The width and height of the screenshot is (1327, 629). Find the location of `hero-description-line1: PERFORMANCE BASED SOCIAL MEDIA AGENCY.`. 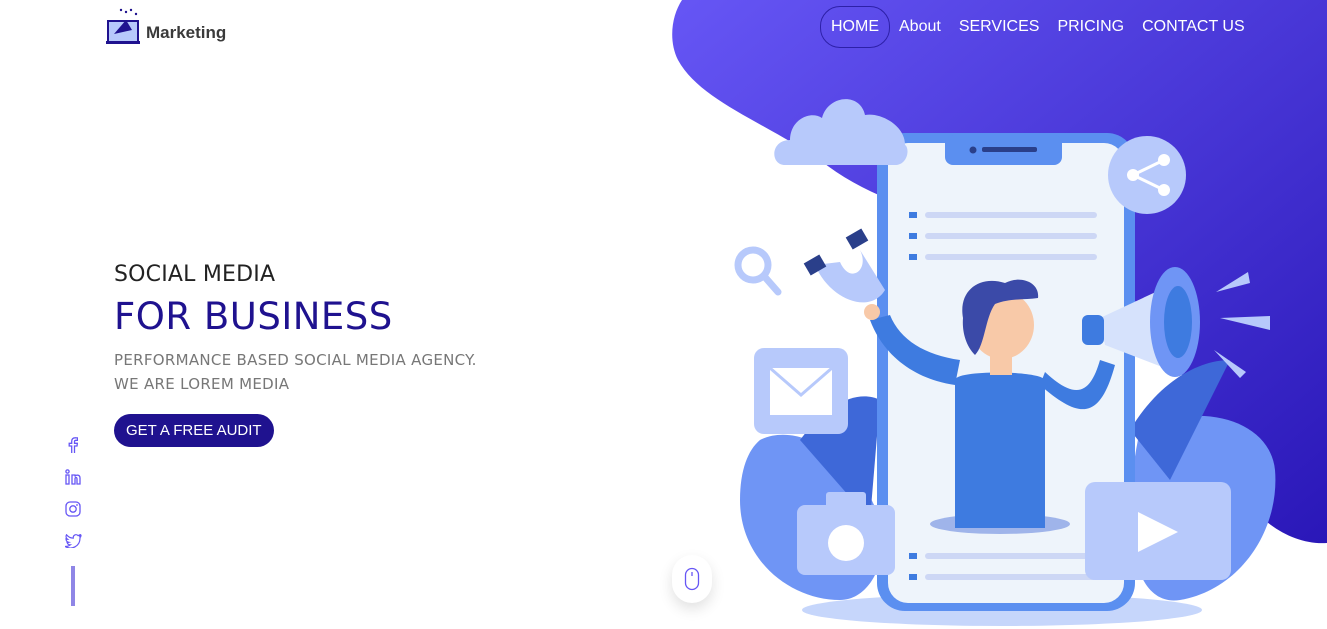

hero-description-line1: PERFORMANCE BASED SOCIAL MEDIA AGENCY. is located at coordinates (295, 360).